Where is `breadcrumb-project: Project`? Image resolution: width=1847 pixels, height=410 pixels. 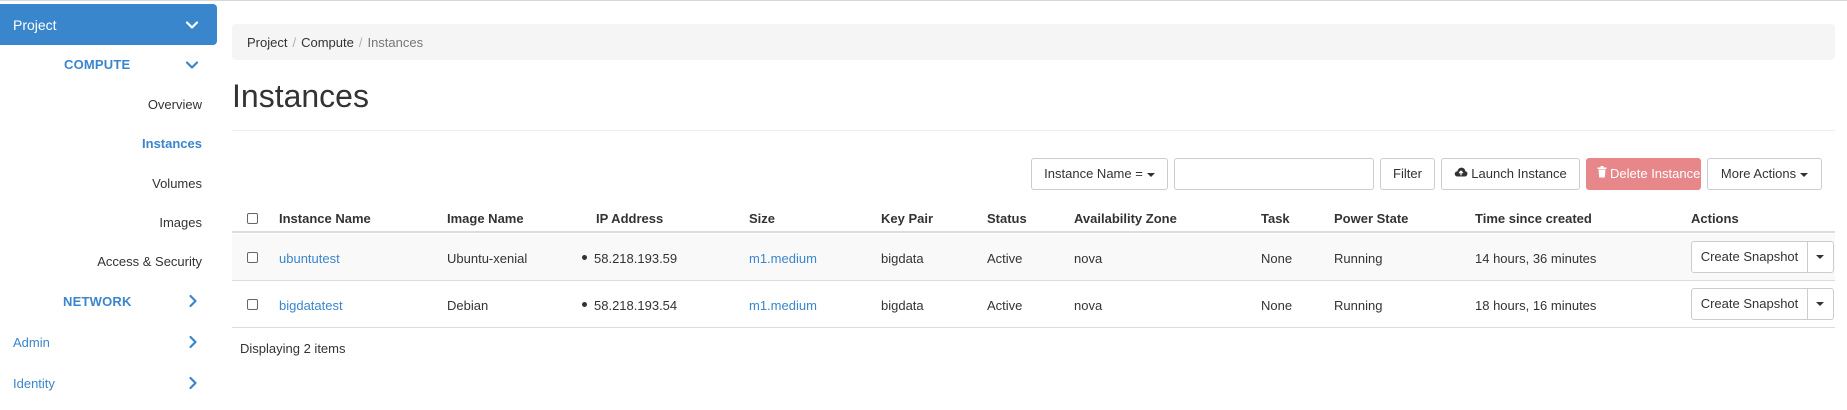 breadcrumb-project: Project is located at coordinates (267, 42).